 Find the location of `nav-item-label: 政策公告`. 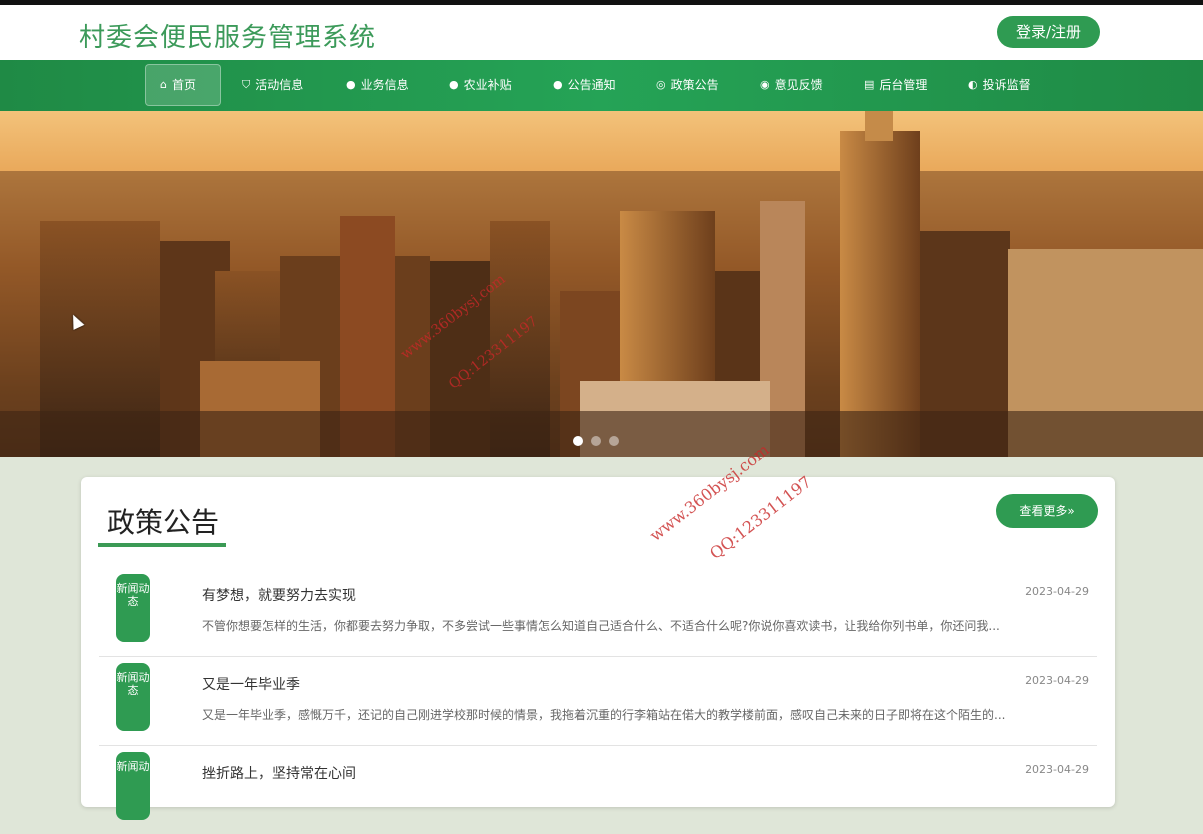

nav-item-label: 政策公告 is located at coordinates (694, 85).